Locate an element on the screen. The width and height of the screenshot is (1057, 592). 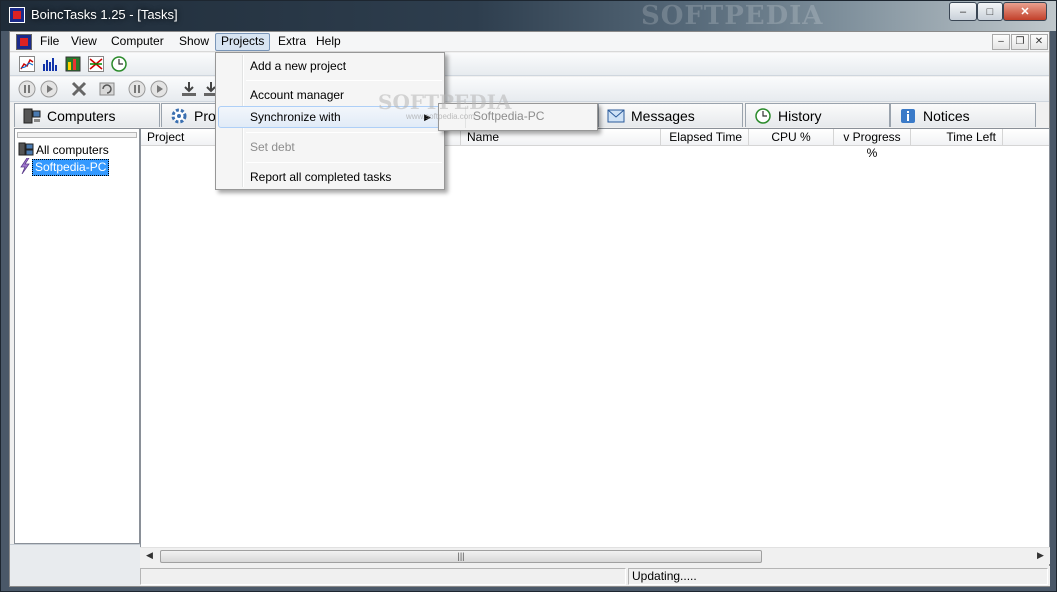
tab-label: Messages is located at coordinates (663, 115).